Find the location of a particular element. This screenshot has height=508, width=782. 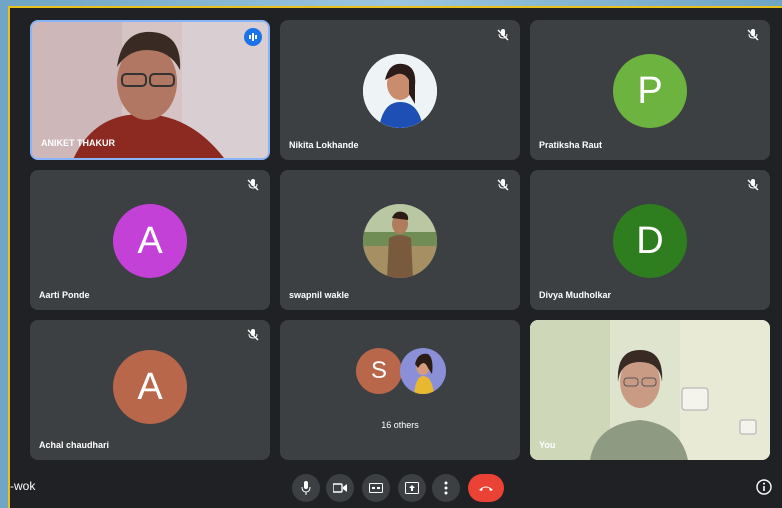

more-vert-icon is located at coordinates (446, 488).